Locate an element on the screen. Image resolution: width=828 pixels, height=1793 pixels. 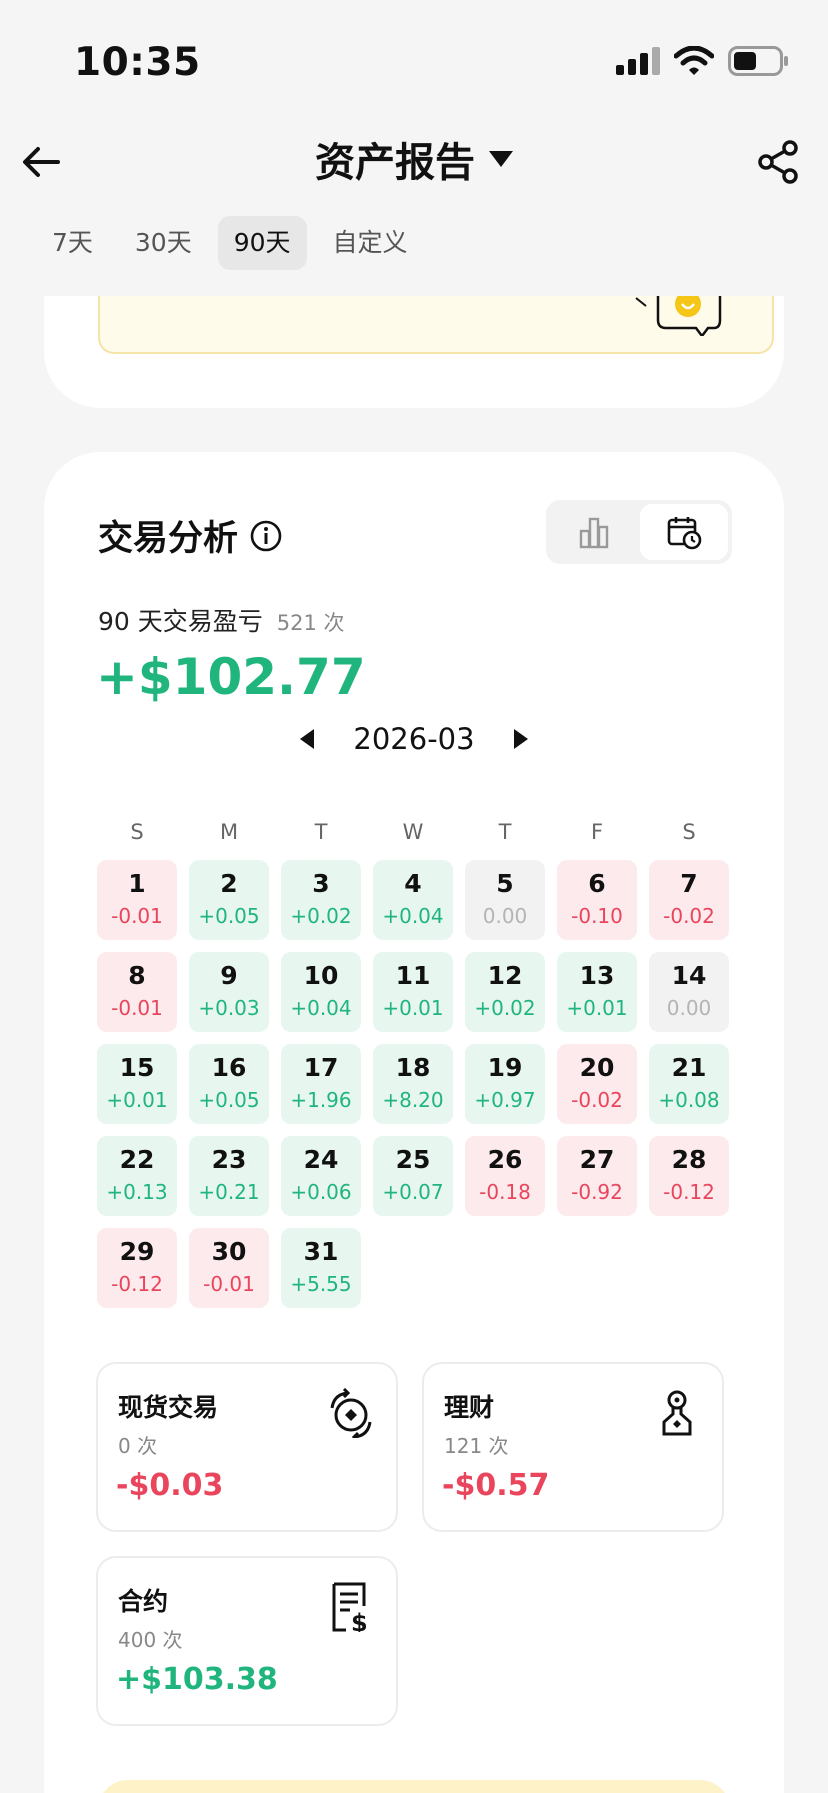
share-icon is located at coordinates (778, 162).